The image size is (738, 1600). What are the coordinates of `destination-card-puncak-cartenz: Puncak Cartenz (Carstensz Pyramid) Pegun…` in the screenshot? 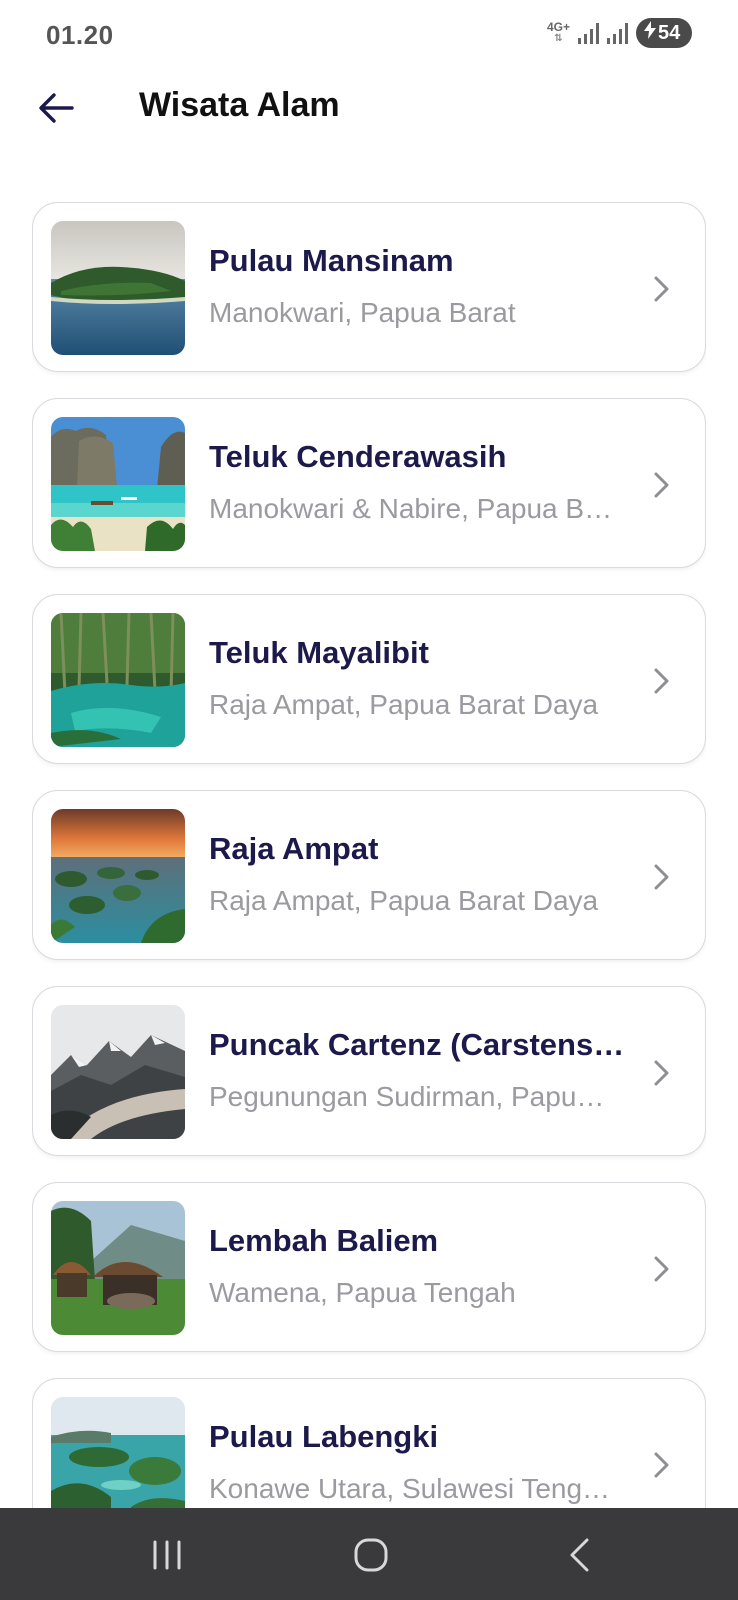 It's located at (369, 1071).